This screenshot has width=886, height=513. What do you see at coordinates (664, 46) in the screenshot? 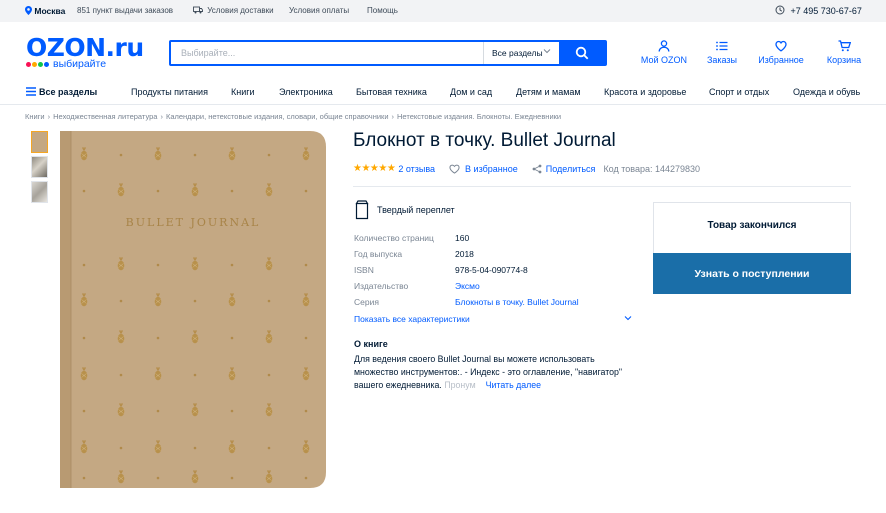
I see `user-icon` at bounding box center [664, 46].